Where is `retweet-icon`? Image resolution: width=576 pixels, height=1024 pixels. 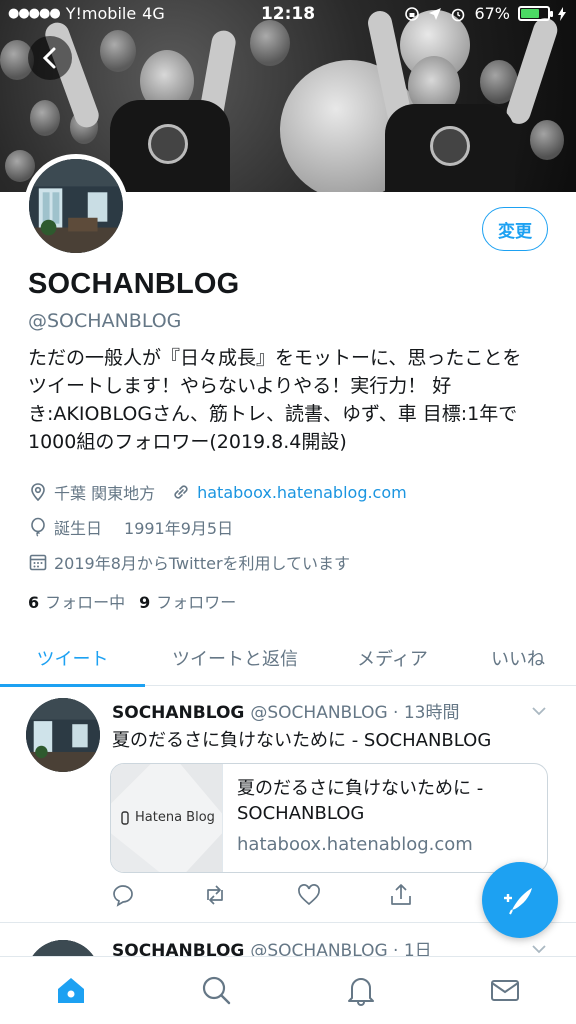
retweet-icon is located at coordinates (215, 895).